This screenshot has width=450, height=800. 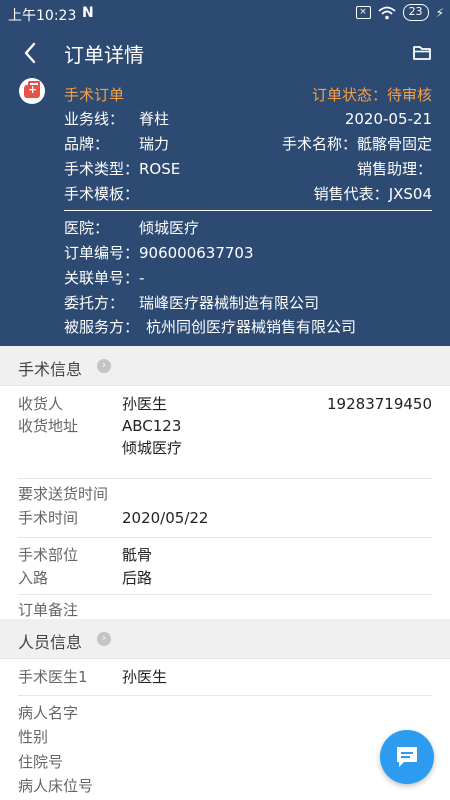 I want to click on personnel-info-section-header: 人员信息 ›, so click(x=225, y=639).